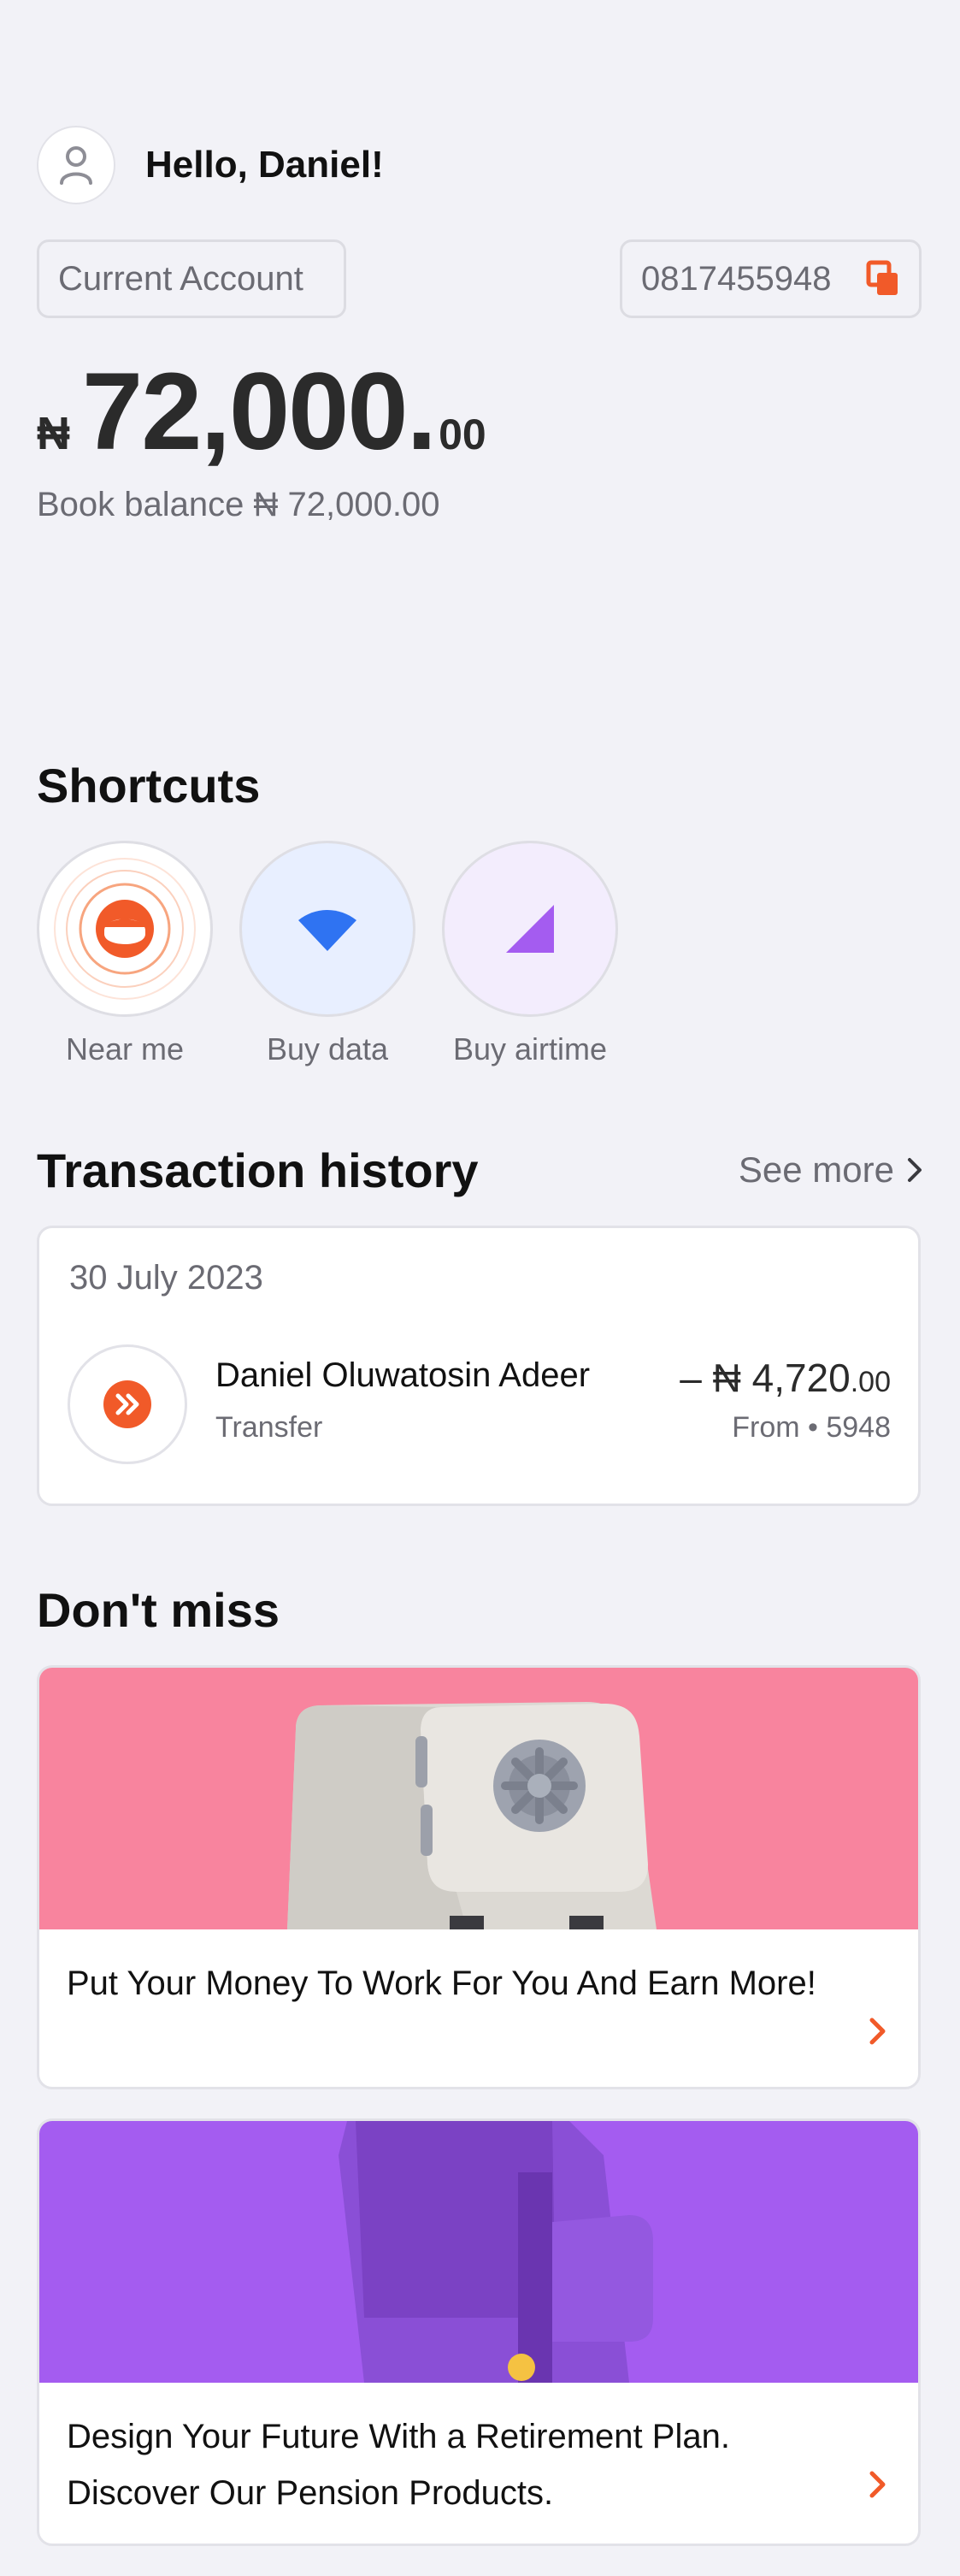 Image resolution: width=960 pixels, height=2576 pixels. What do you see at coordinates (180, 278) in the screenshot?
I see `account-type-label: Current Account` at bounding box center [180, 278].